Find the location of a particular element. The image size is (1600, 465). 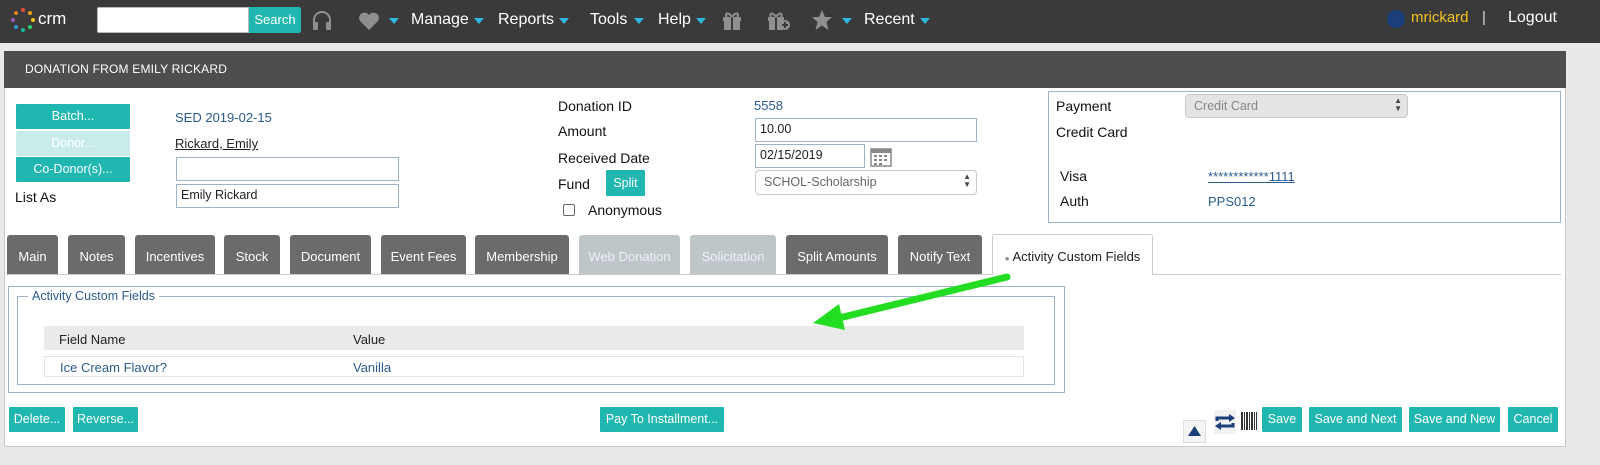

gift-icon is located at coordinates (732, 20).